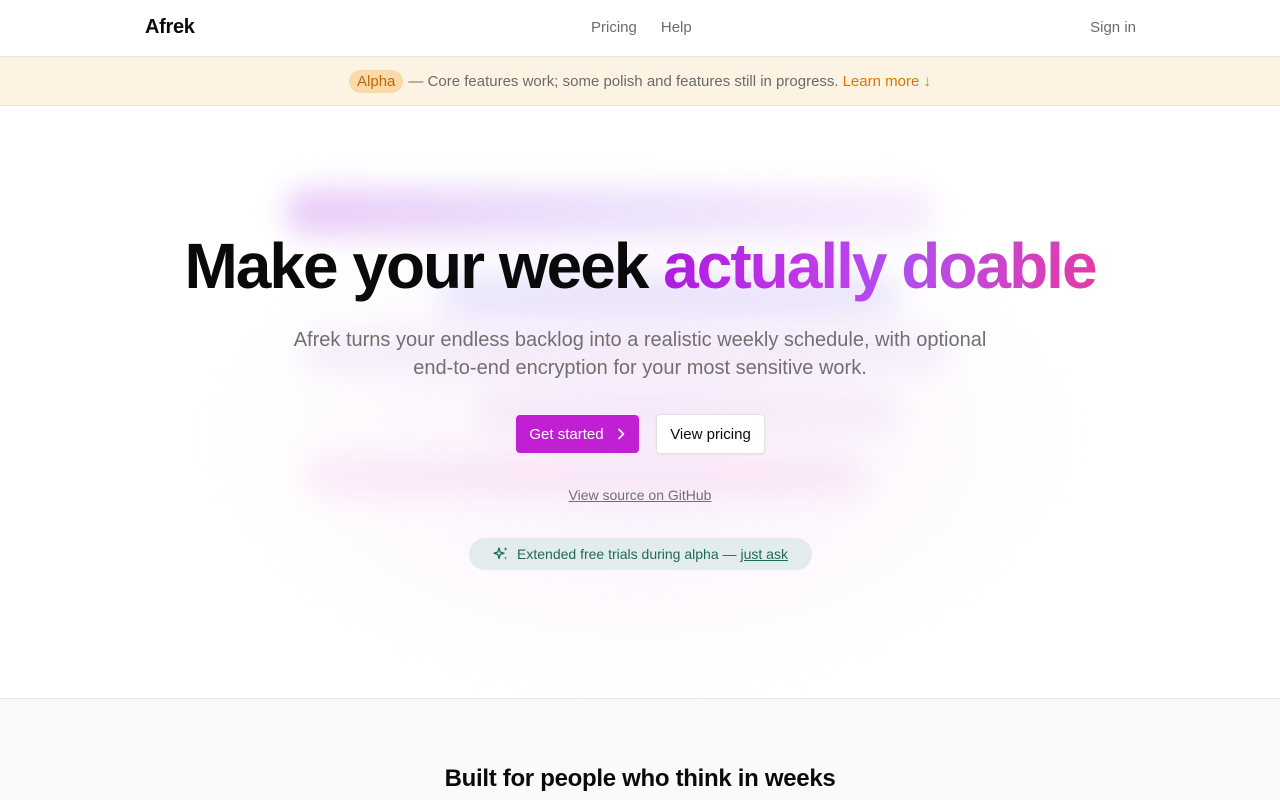  Describe the element at coordinates (566, 434) in the screenshot. I see `get-started-label: Get started` at that location.